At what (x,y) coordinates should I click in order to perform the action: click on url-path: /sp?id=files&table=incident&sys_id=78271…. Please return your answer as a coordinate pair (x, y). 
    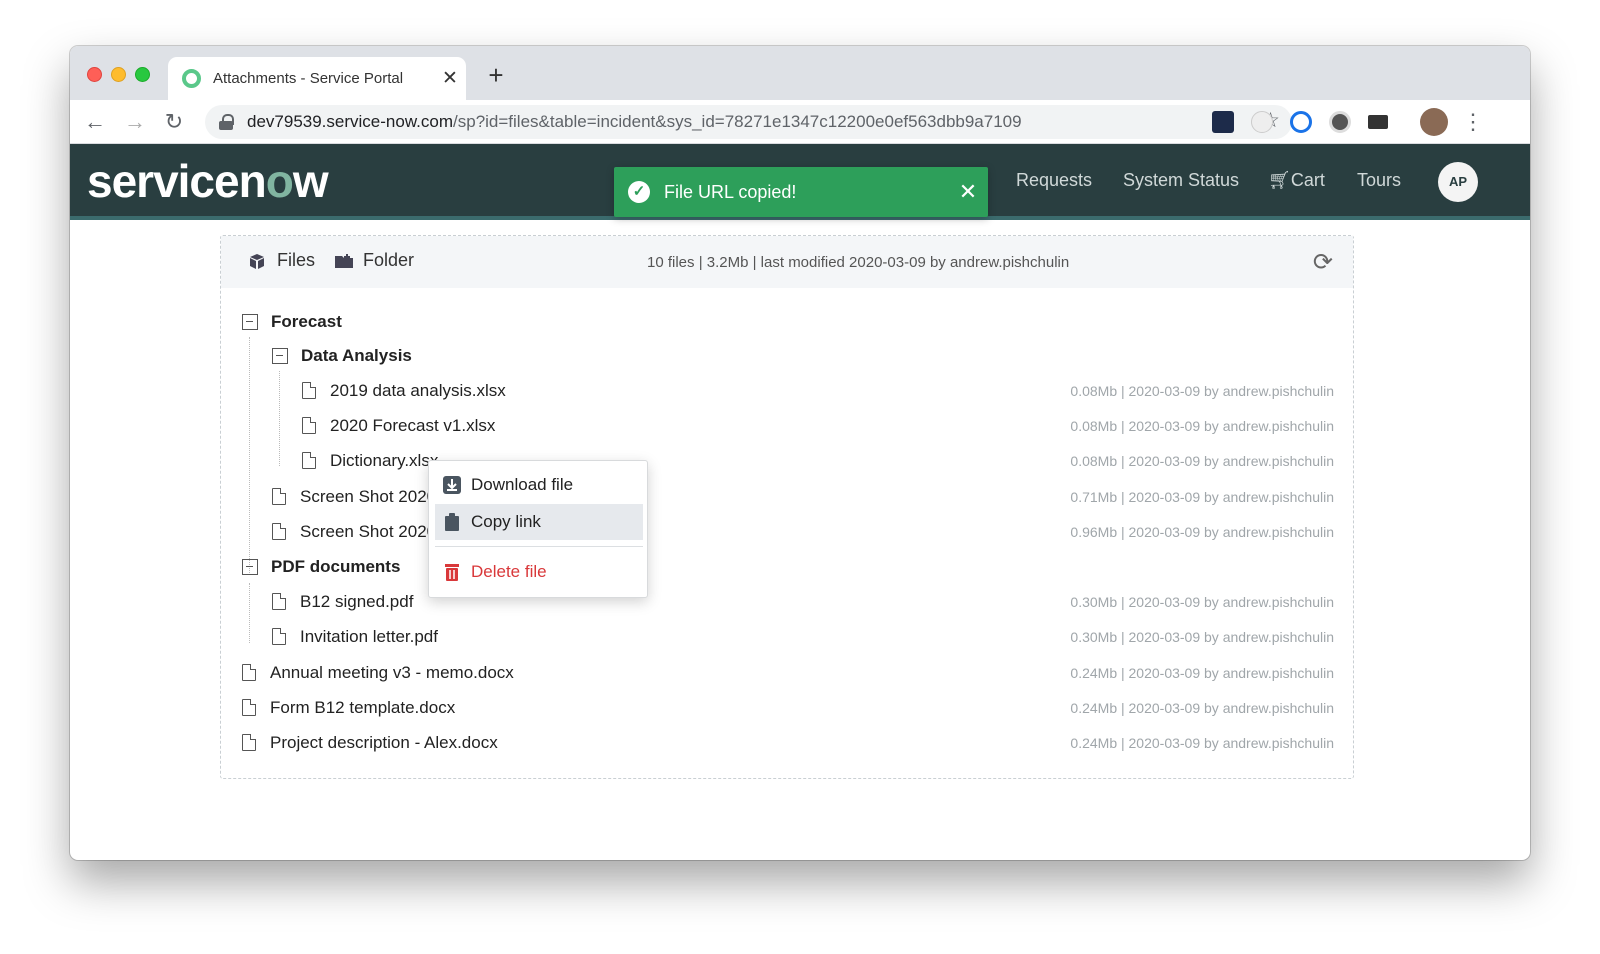
    Looking at the image, I should click on (737, 121).